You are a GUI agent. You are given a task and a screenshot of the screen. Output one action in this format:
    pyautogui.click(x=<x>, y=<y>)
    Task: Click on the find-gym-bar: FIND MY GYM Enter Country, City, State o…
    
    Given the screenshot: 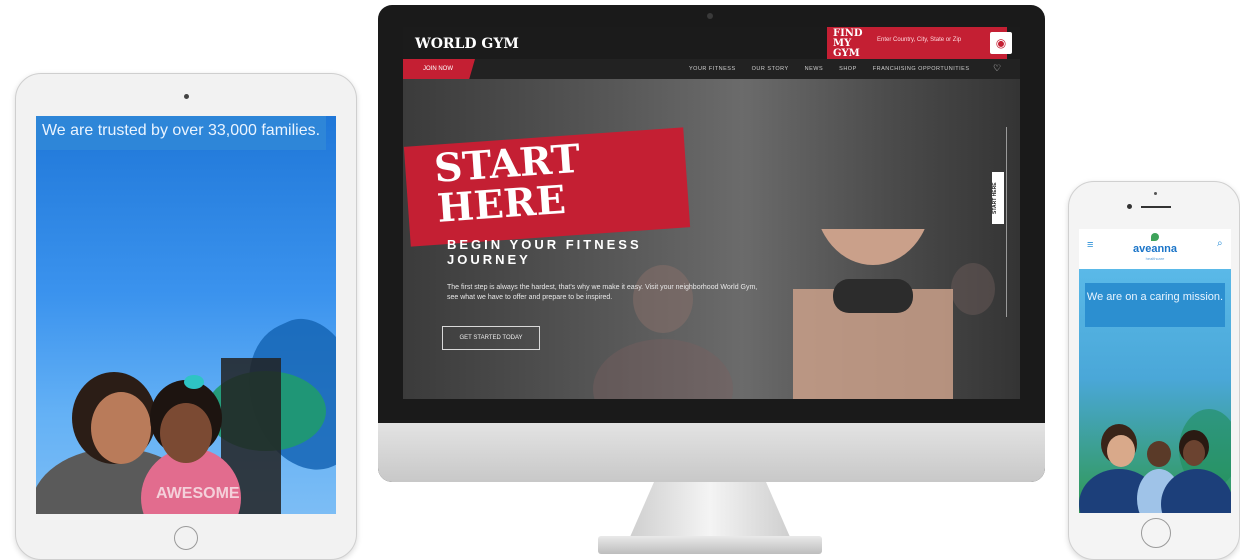 What is the action you would take?
    pyautogui.click(x=917, y=43)
    